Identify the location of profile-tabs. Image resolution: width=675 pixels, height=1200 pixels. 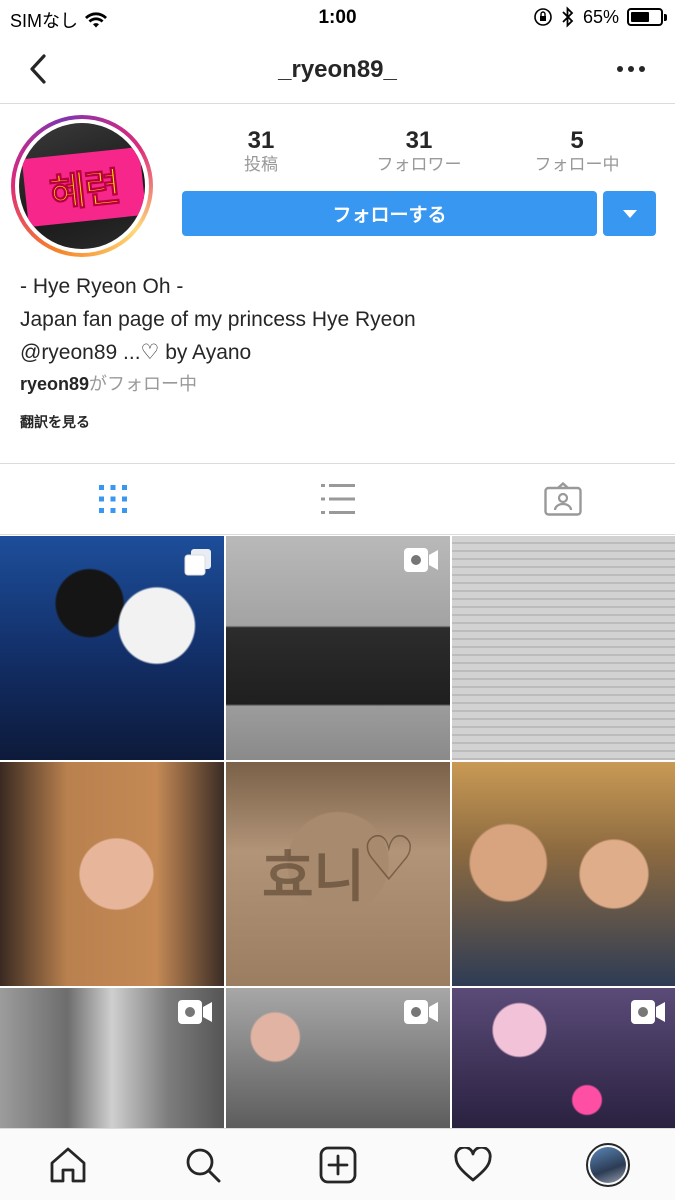
(337, 499).